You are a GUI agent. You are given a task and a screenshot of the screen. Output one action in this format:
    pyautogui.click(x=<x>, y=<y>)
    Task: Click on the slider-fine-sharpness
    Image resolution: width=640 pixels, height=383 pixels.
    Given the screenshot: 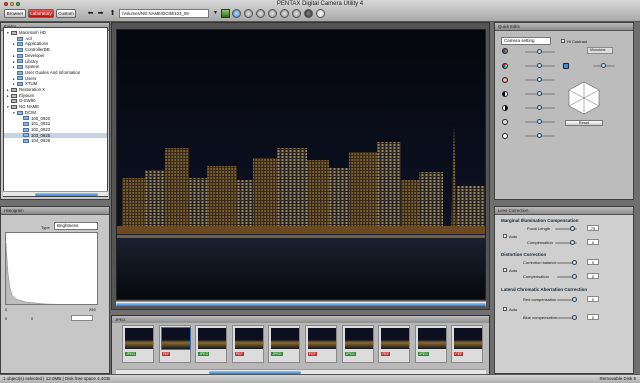 What is the action you would take?
    pyautogui.click(x=540, y=135)
    